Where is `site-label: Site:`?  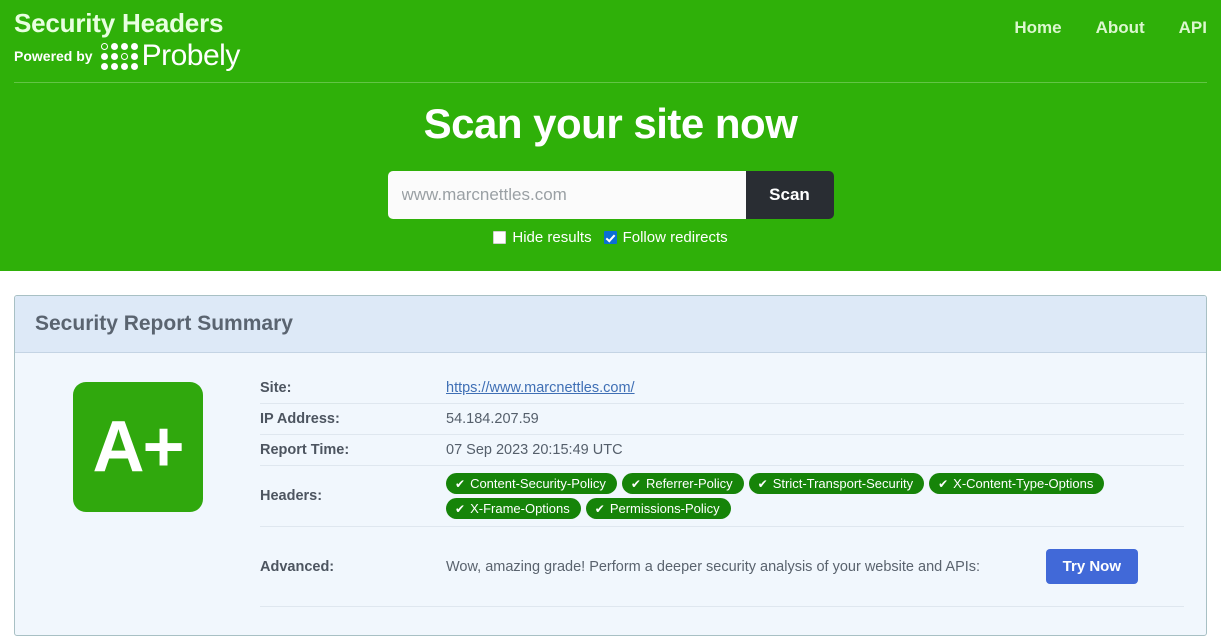 site-label: Site: is located at coordinates (353, 388).